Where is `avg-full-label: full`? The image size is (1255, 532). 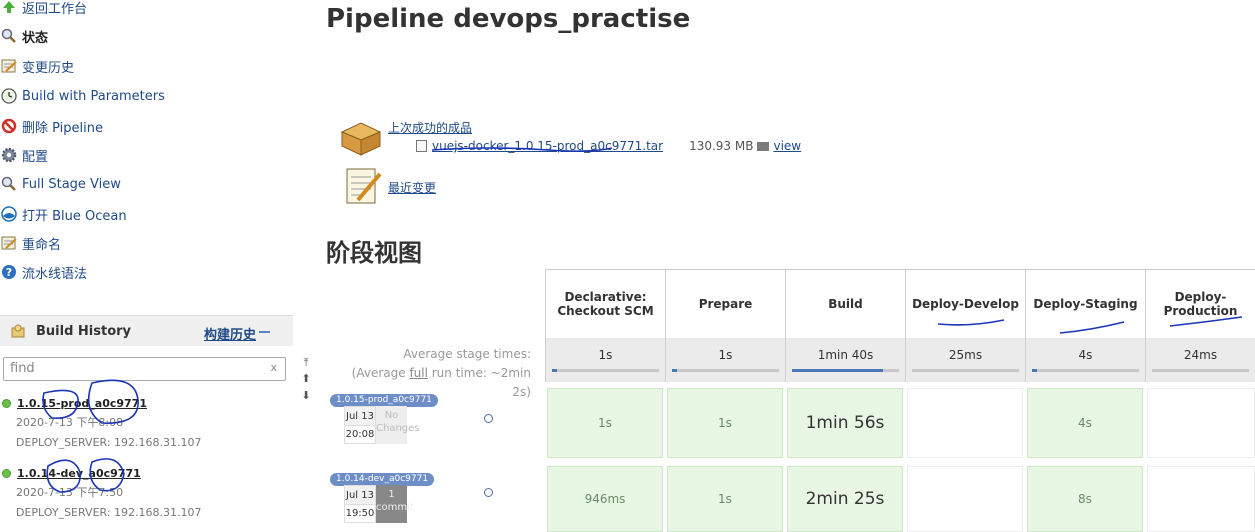
avg-full-label: full is located at coordinates (418, 373).